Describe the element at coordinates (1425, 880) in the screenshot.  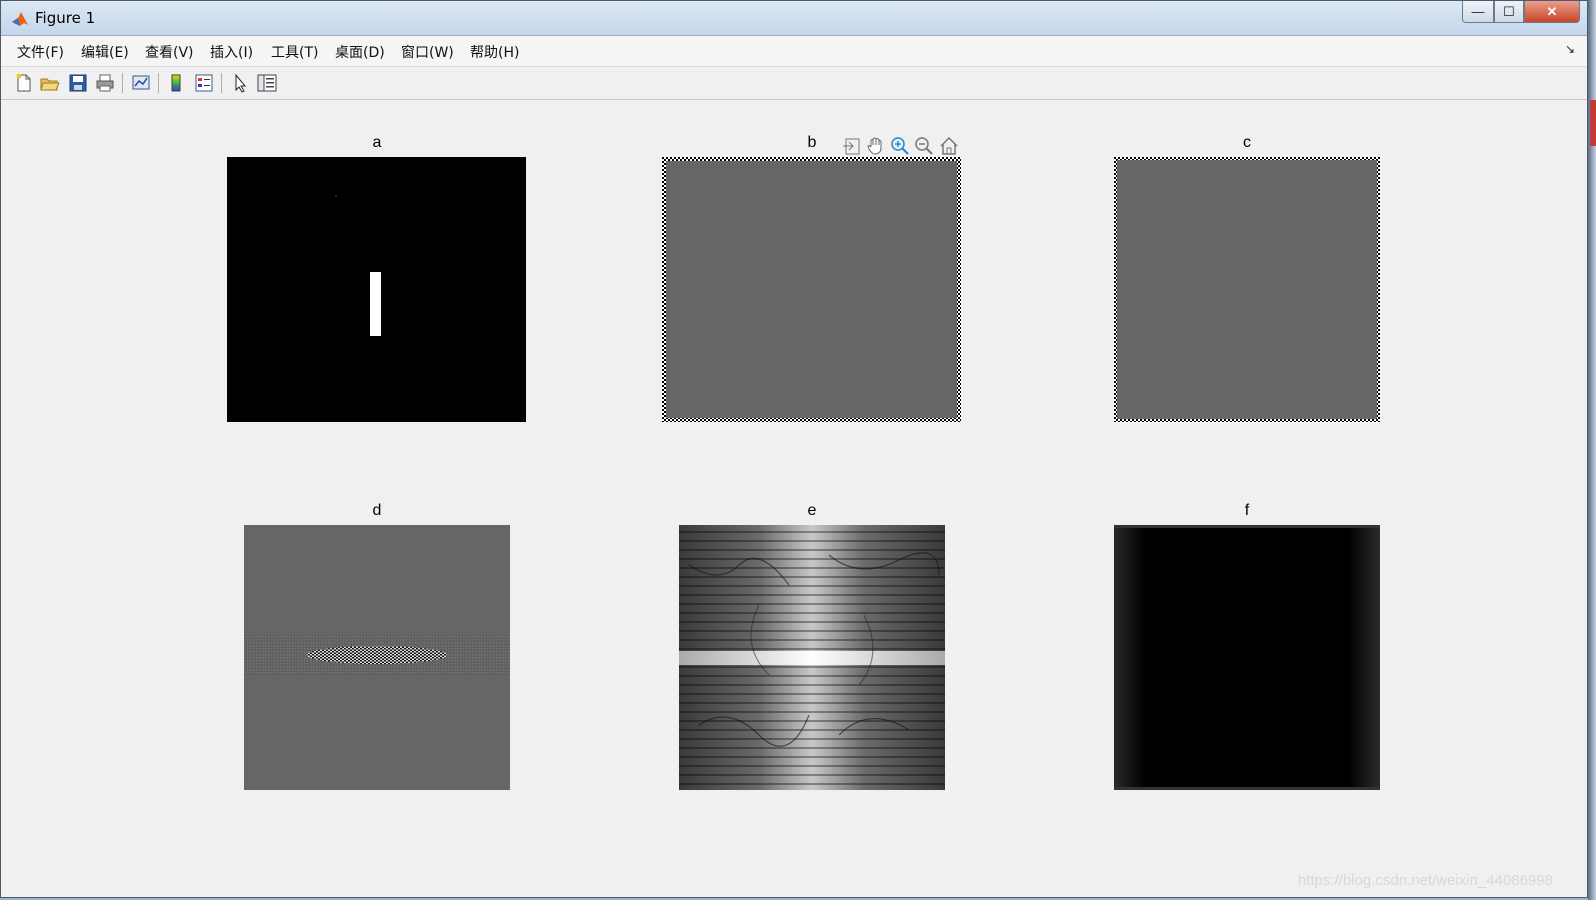
I see `watermark: https://blog.csdn.net/weixin_44086998` at that location.